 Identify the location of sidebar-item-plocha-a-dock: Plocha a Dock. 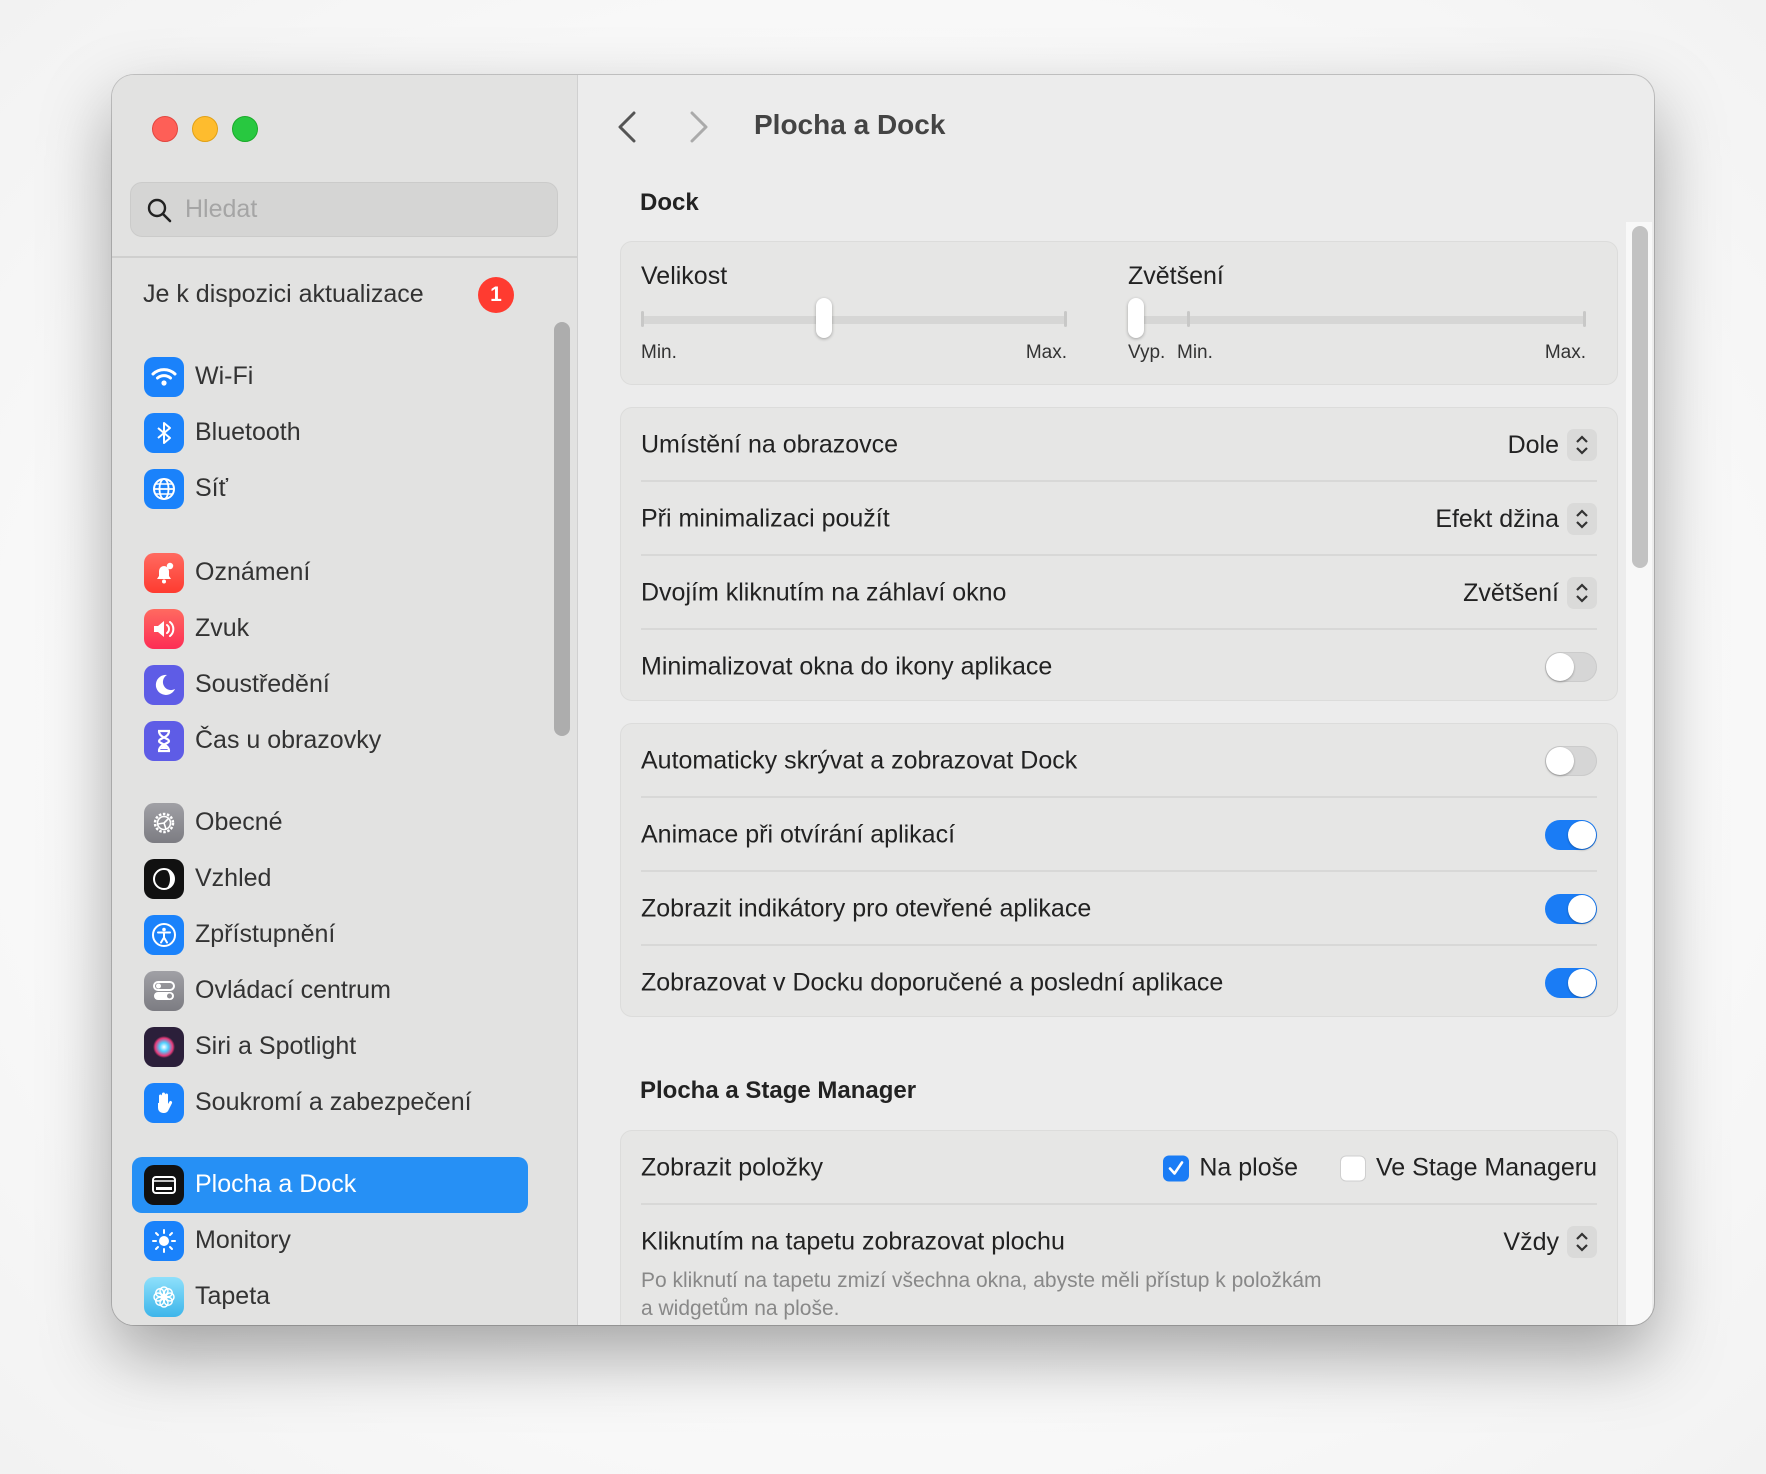
(330, 1185).